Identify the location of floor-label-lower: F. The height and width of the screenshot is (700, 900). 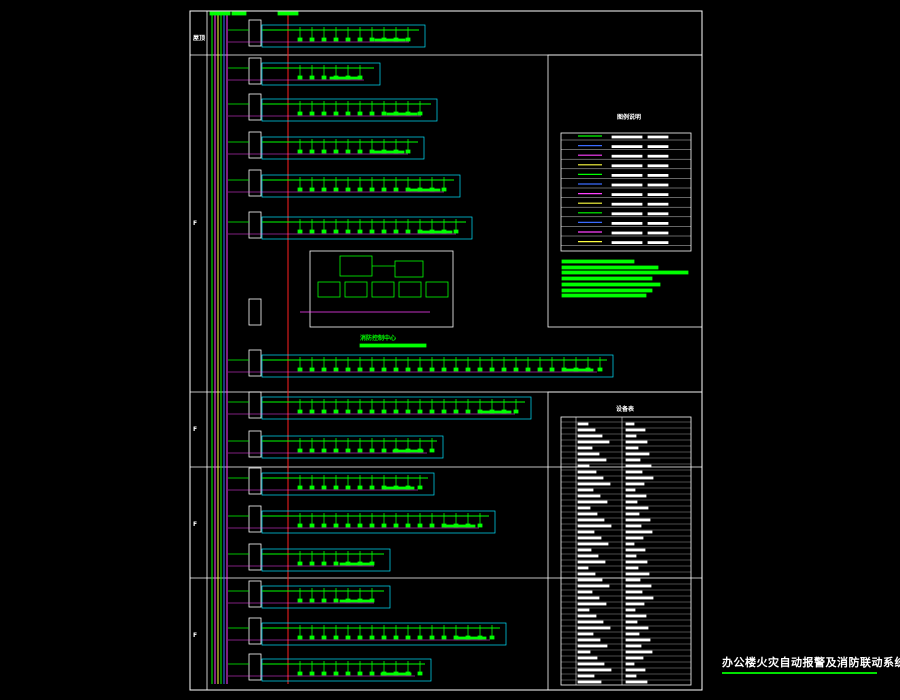
(195, 524).